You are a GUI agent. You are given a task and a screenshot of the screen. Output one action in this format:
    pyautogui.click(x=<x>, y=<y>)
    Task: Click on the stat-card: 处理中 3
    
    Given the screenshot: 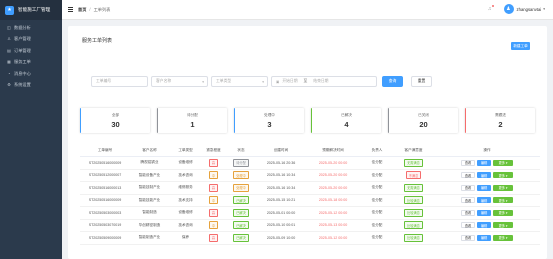 What is the action you would take?
    pyautogui.click(x=269, y=120)
    